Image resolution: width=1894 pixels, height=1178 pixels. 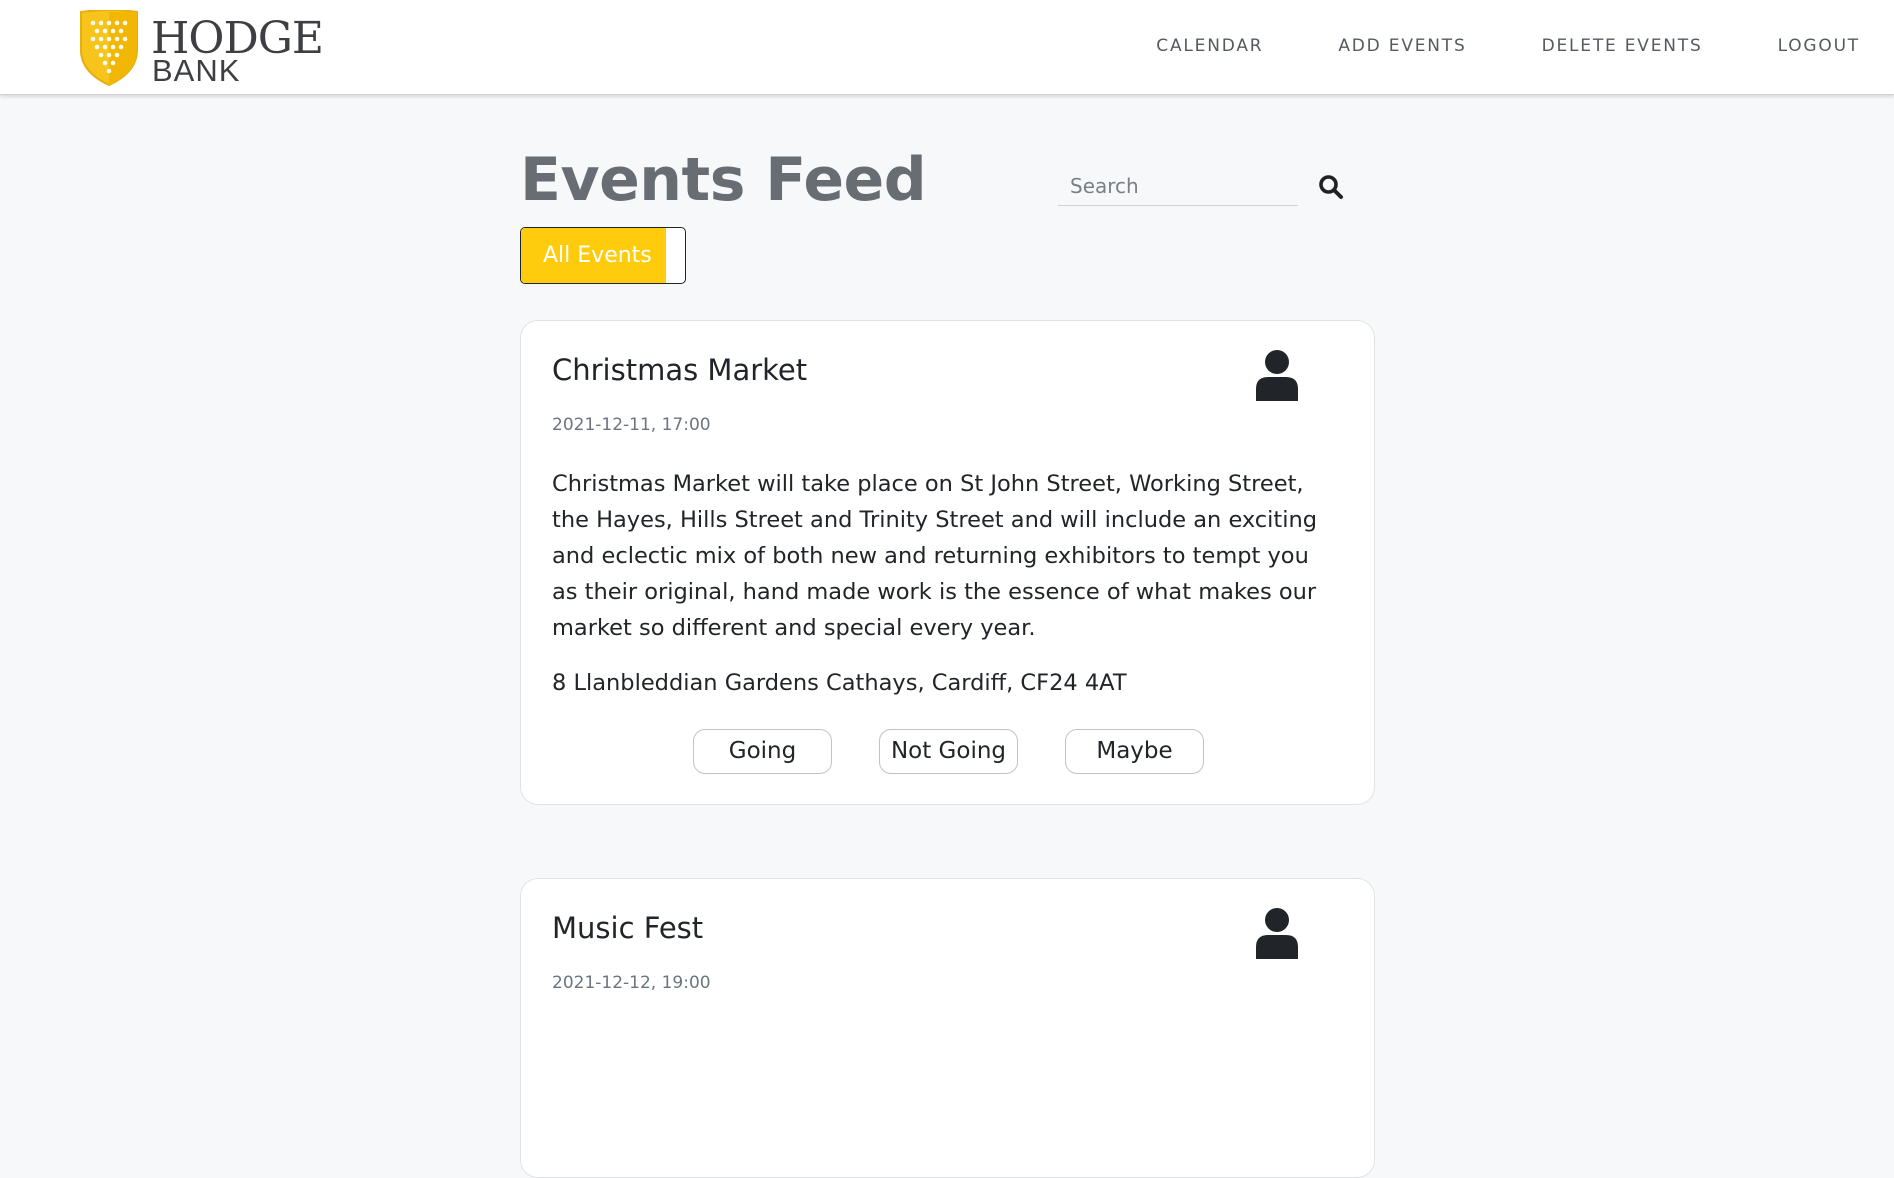 What do you see at coordinates (1819, 46) in the screenshot?
I see `nav-logout-link: LOGOUT` at bounding box center [1819, 46].